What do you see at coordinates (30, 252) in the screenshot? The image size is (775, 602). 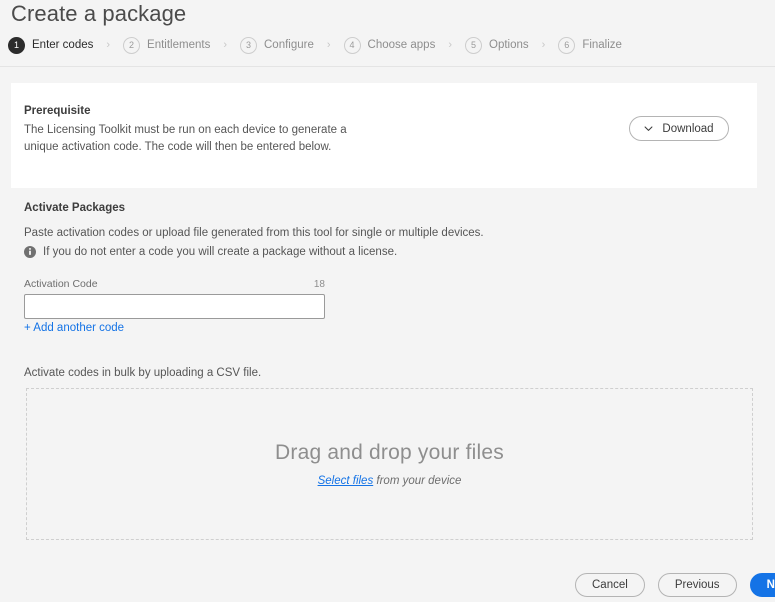 I see `info-icon` at bounding box center [30, 252].